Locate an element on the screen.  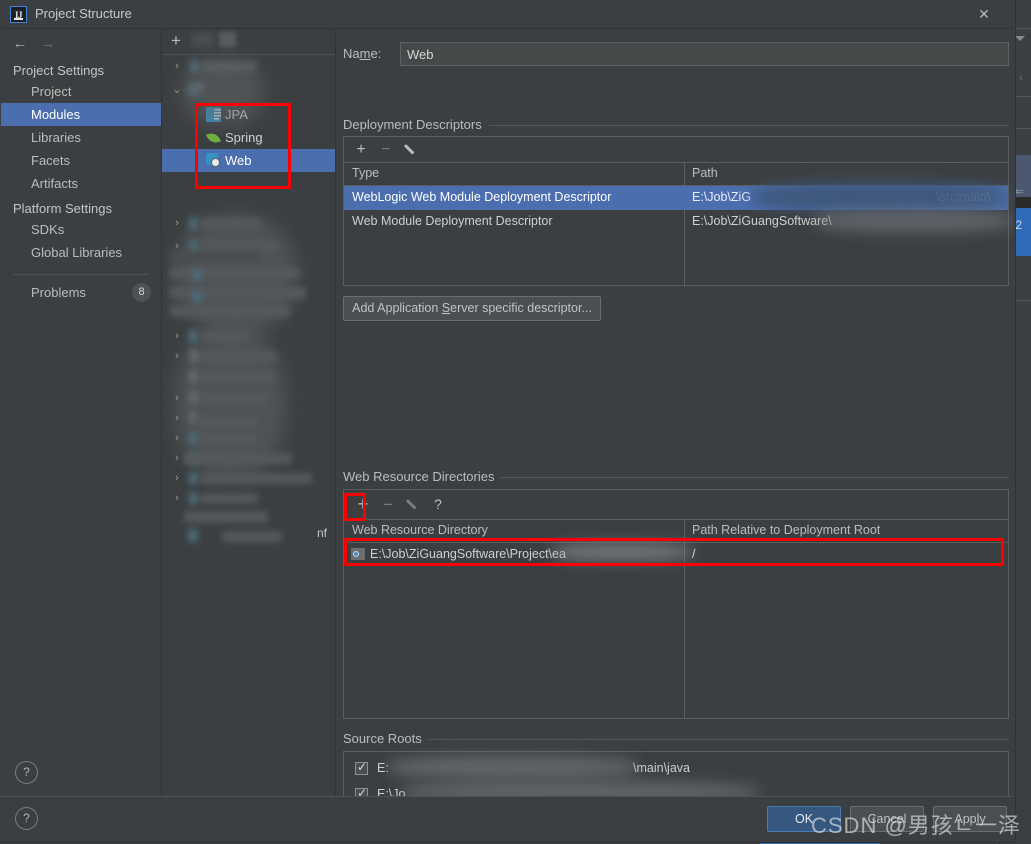
add-module-button: + is located at coordinates (176, 41).